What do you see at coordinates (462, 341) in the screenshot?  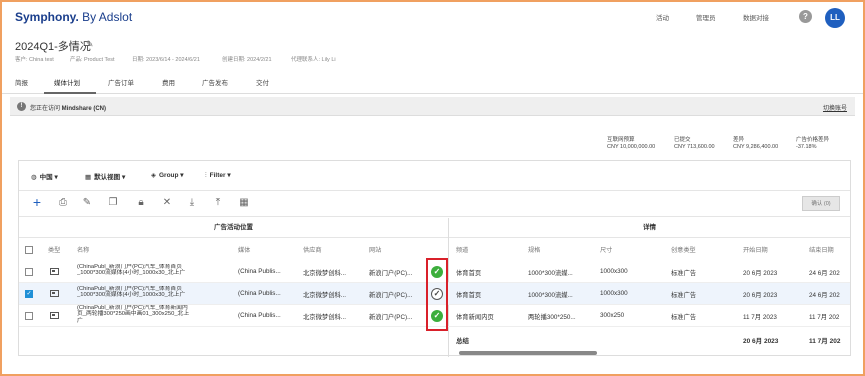 I see `total-label: 总结` at bounding box center [462, 341].